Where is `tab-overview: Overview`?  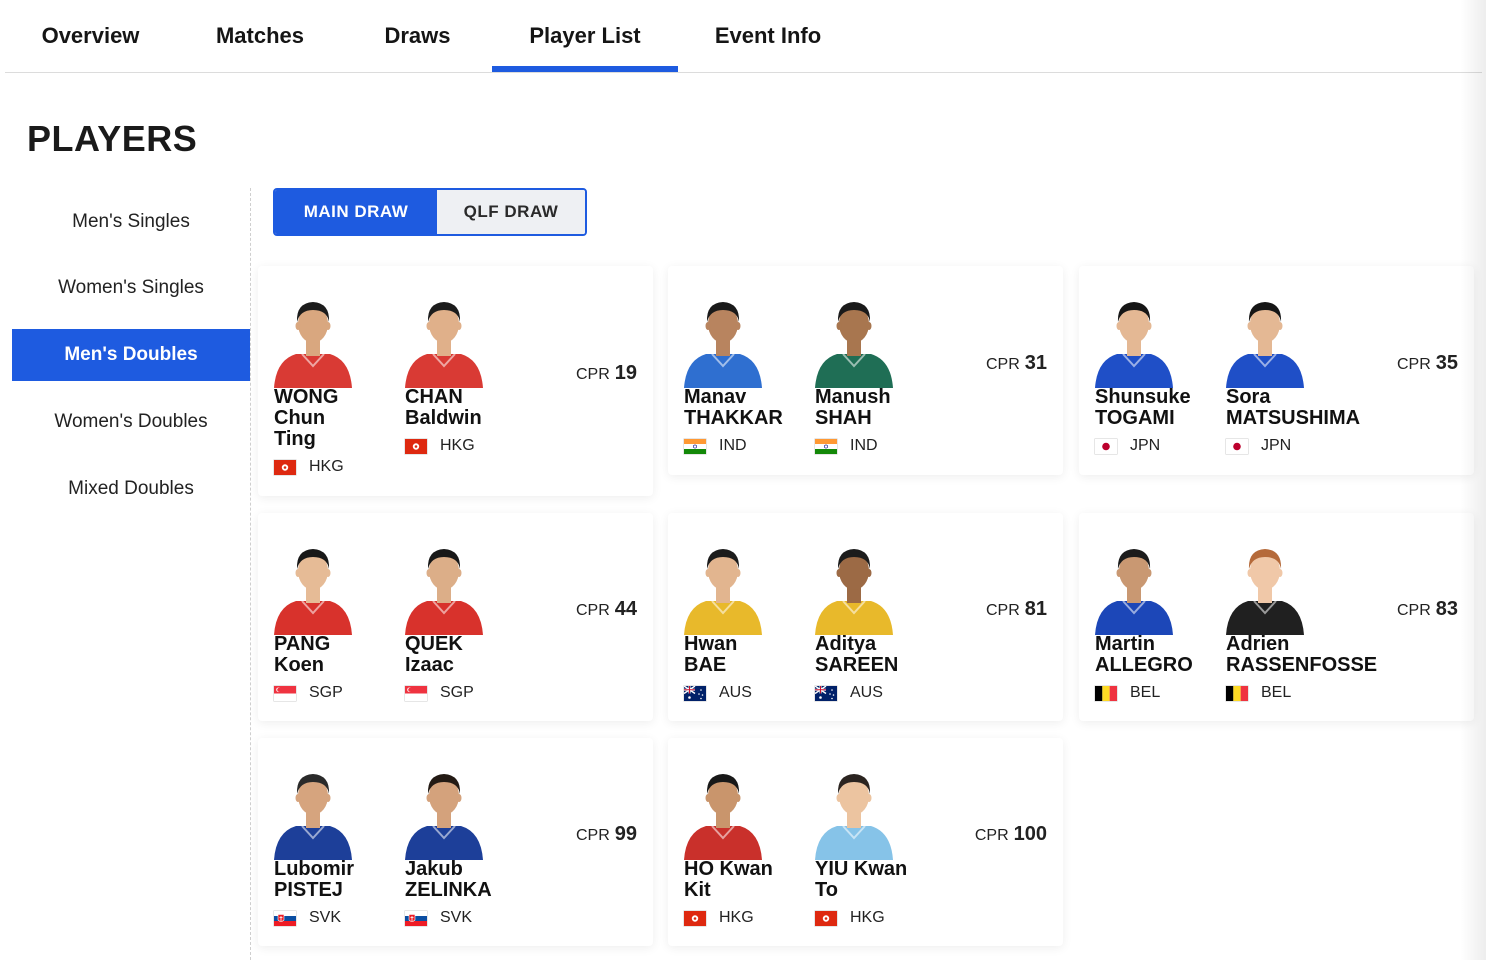 tab-overview: Overview is located at coordinates (90, 36).